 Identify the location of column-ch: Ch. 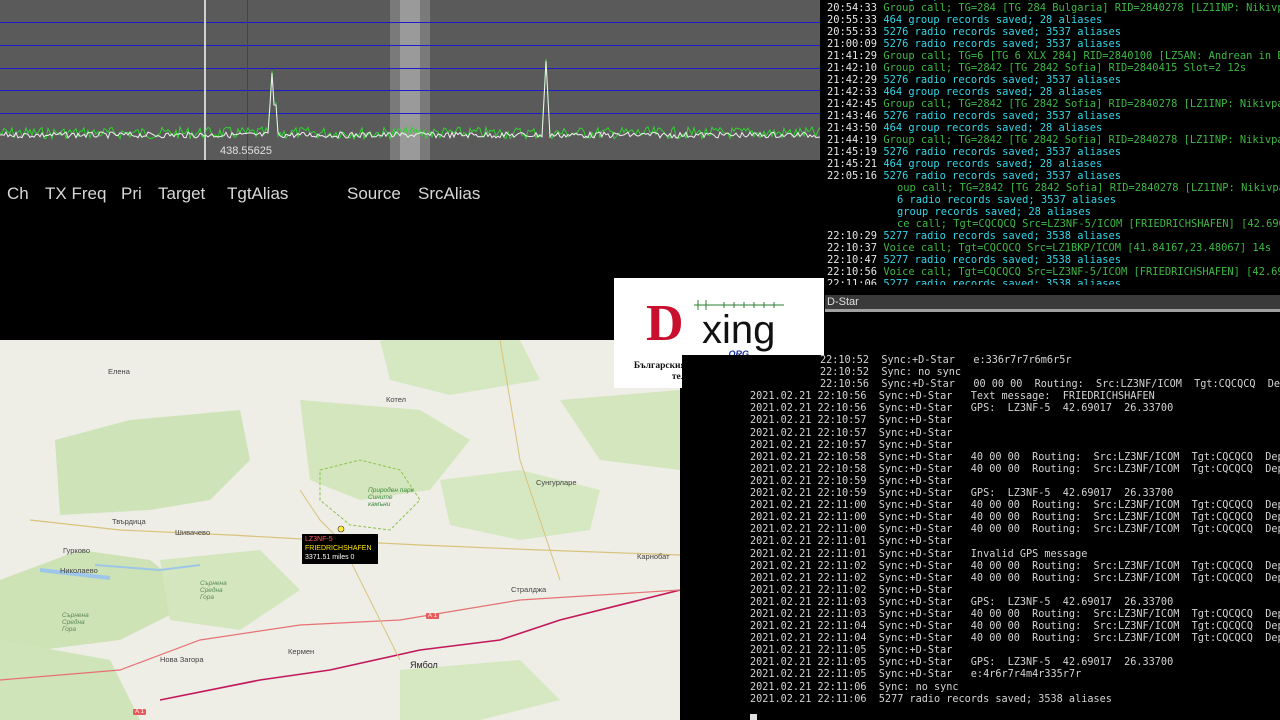
(18, 194).